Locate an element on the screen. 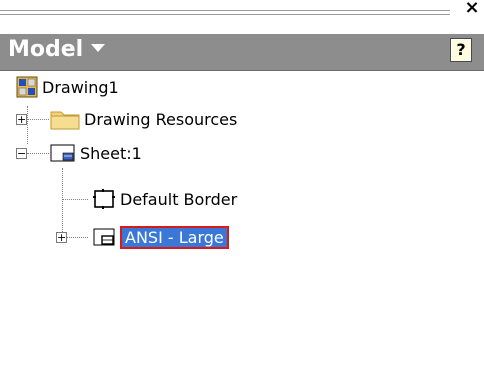 This screenshot has width=484, height=379. drawing-icon is located at coordinates (27, 87).